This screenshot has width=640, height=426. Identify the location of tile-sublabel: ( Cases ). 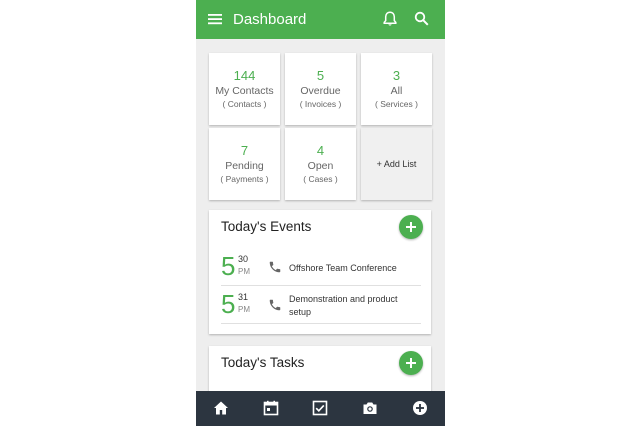
(320, 179).